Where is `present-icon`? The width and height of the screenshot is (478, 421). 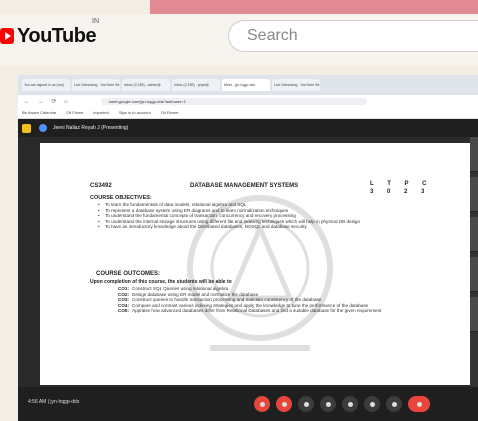 present-icon is located at coordinates (350, 404).